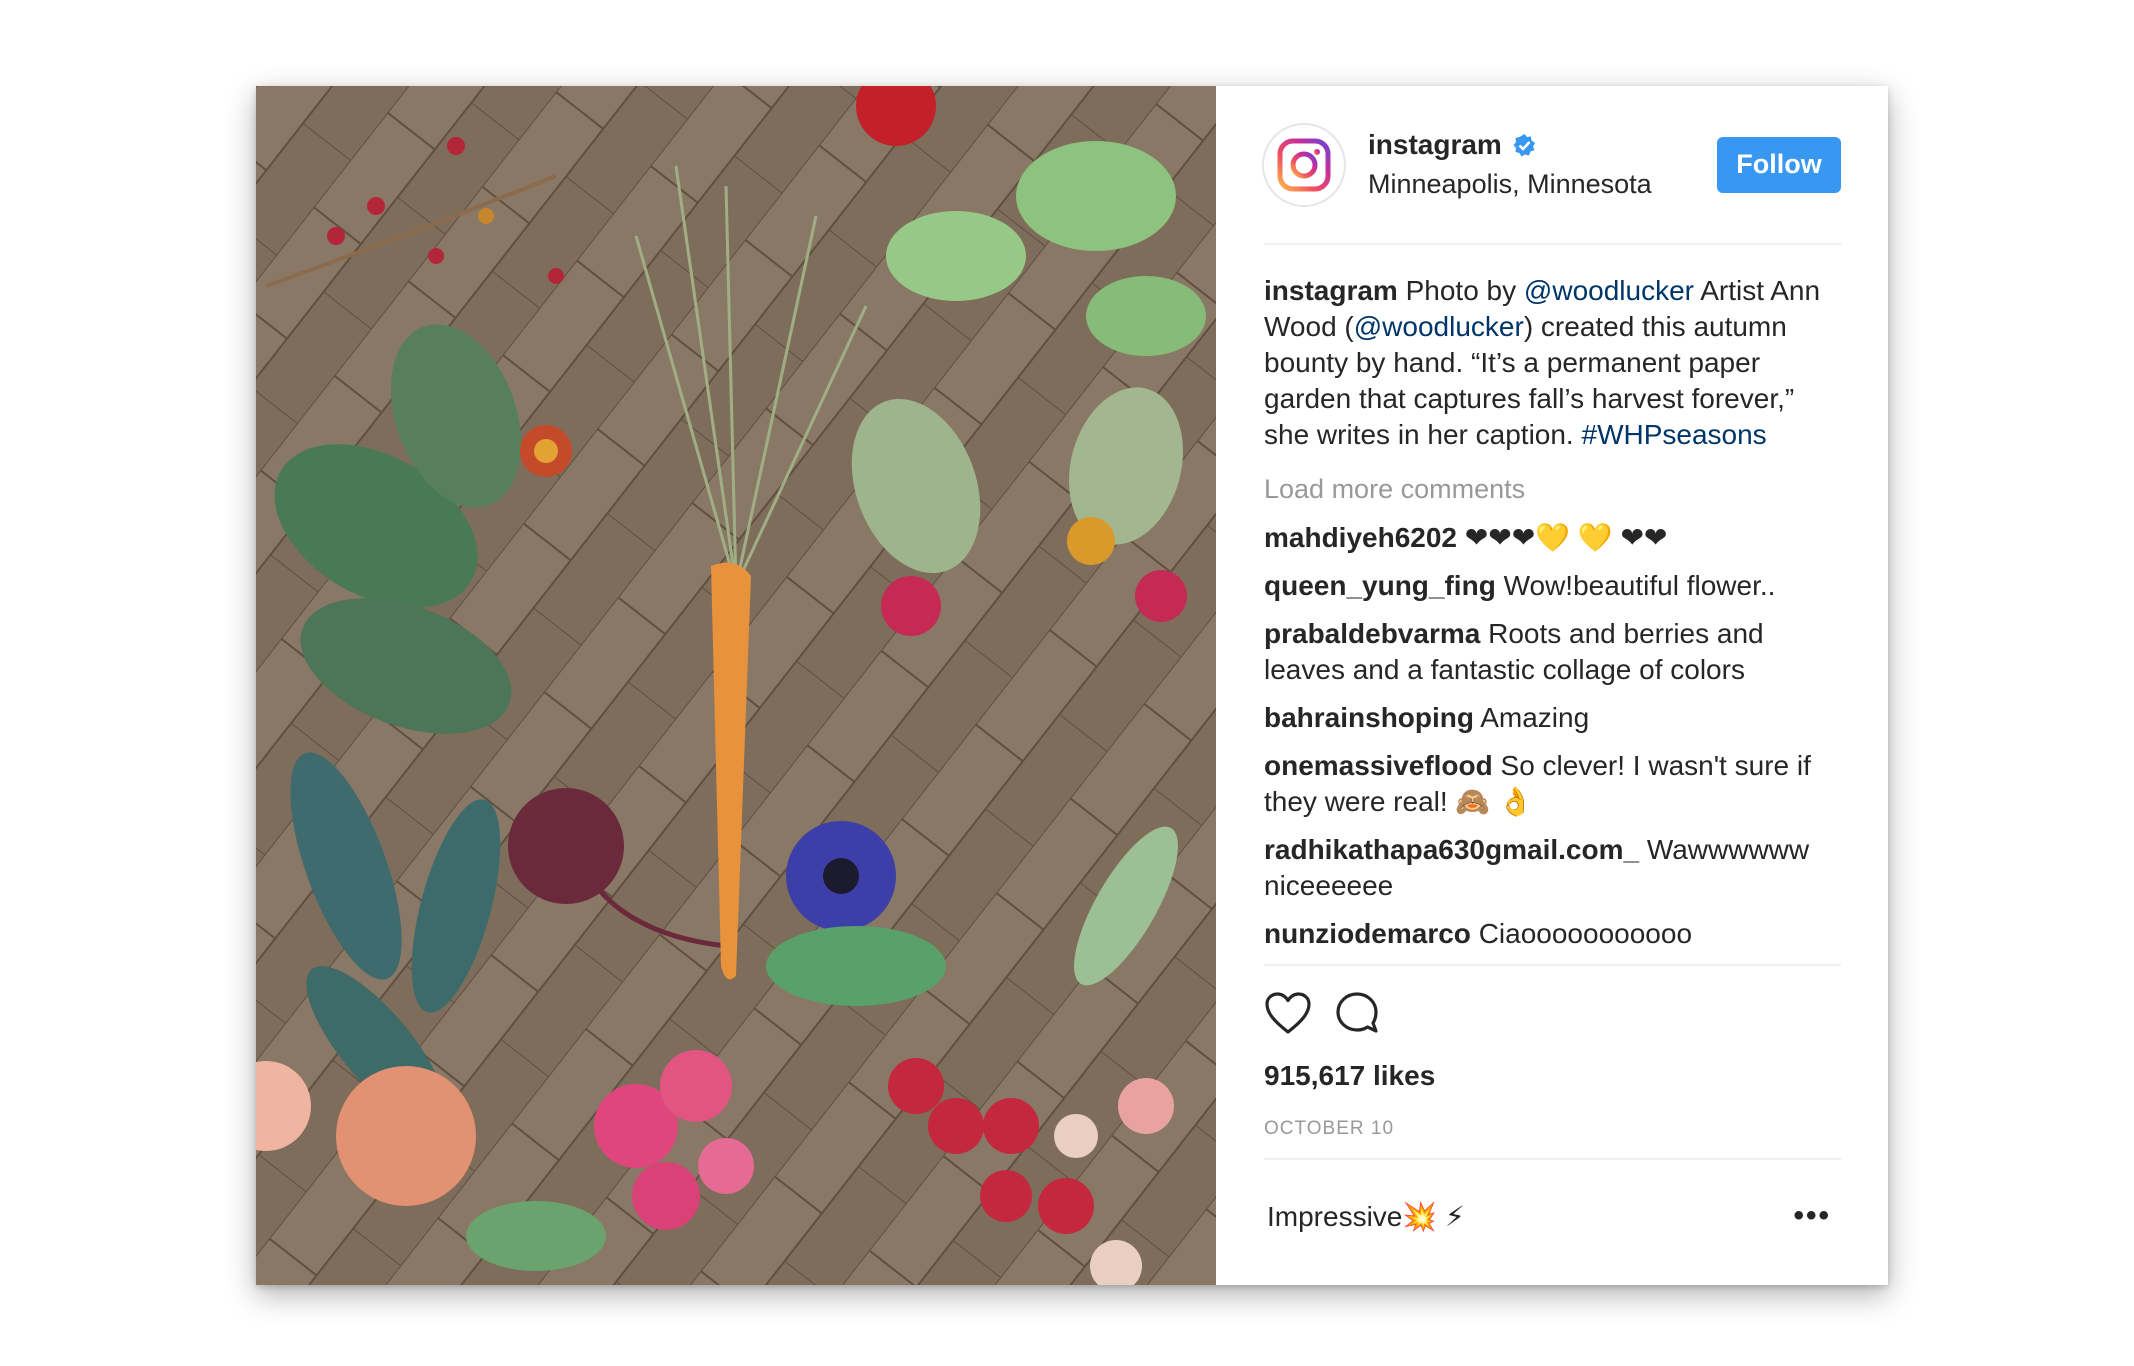 Image resolution: width=2134 pixels, height=1366 pixels. I want to click on comment-item: mahdiyeh6202 ❤❤❤💛 💛 ❤❤, so click(1552, 538).